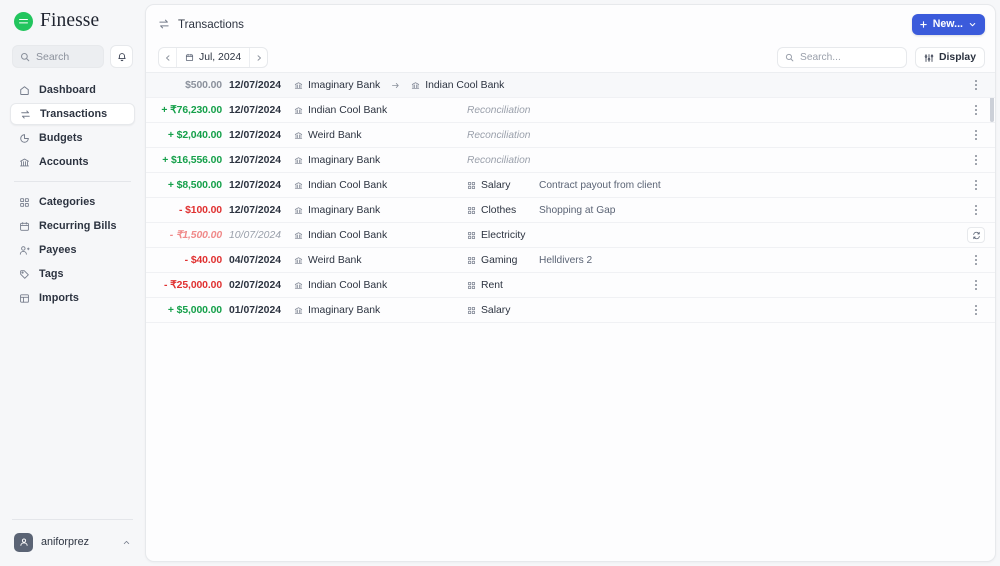 This screenshot has height=566, width=1000. I want to click on sidebar-item-accounts: Accounts, so click(72, 162).